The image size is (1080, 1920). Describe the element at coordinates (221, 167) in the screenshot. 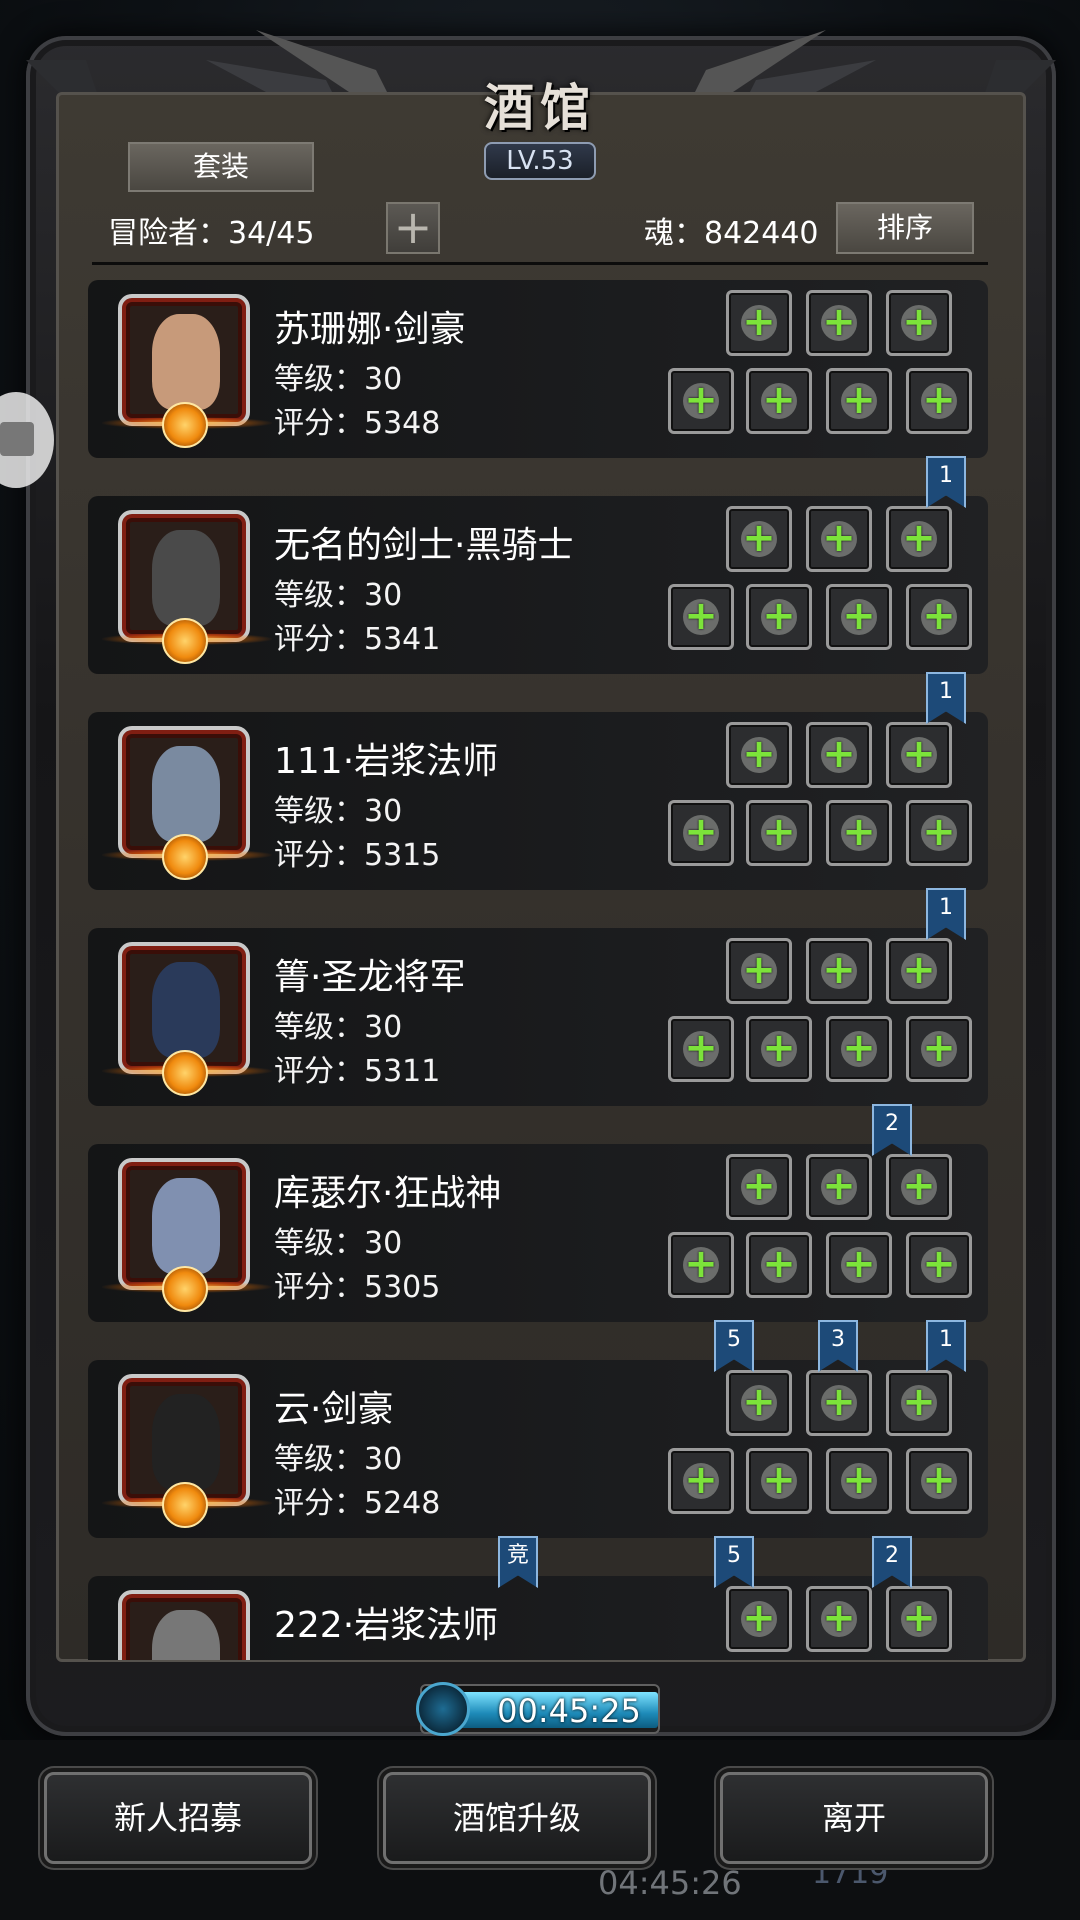

I see `set-tab-button: 套装` at that location.